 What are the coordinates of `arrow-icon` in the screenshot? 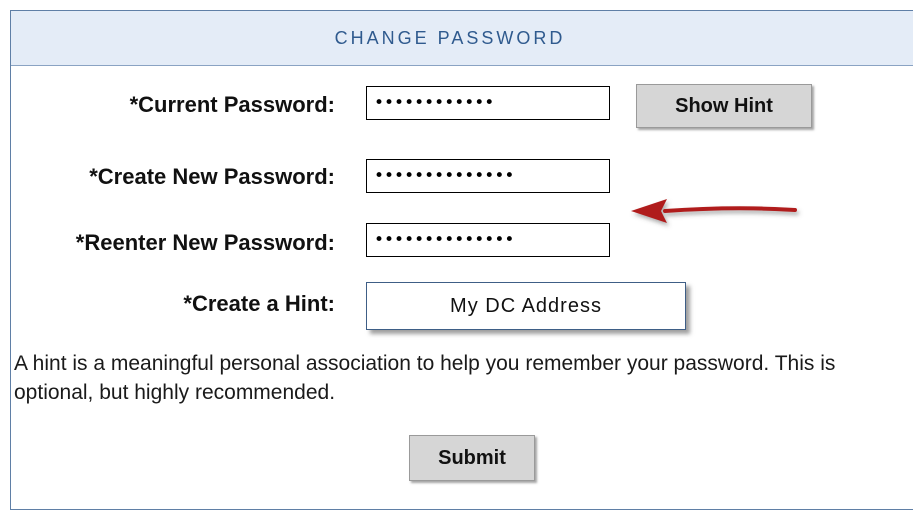 It's located at (714, 211).